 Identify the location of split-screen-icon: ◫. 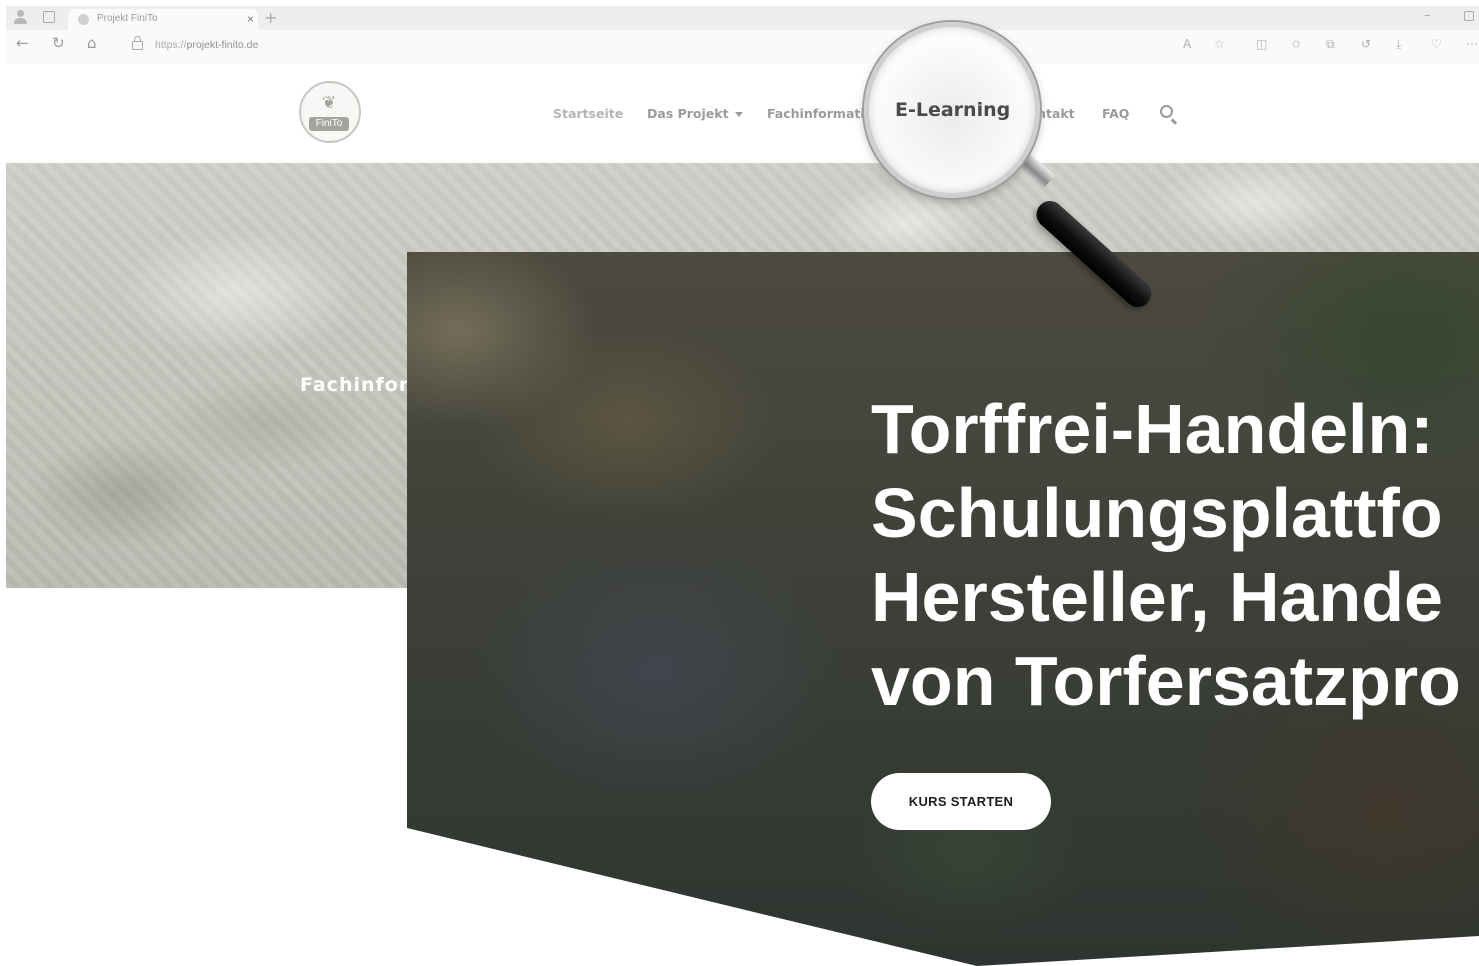
(1261, 44).